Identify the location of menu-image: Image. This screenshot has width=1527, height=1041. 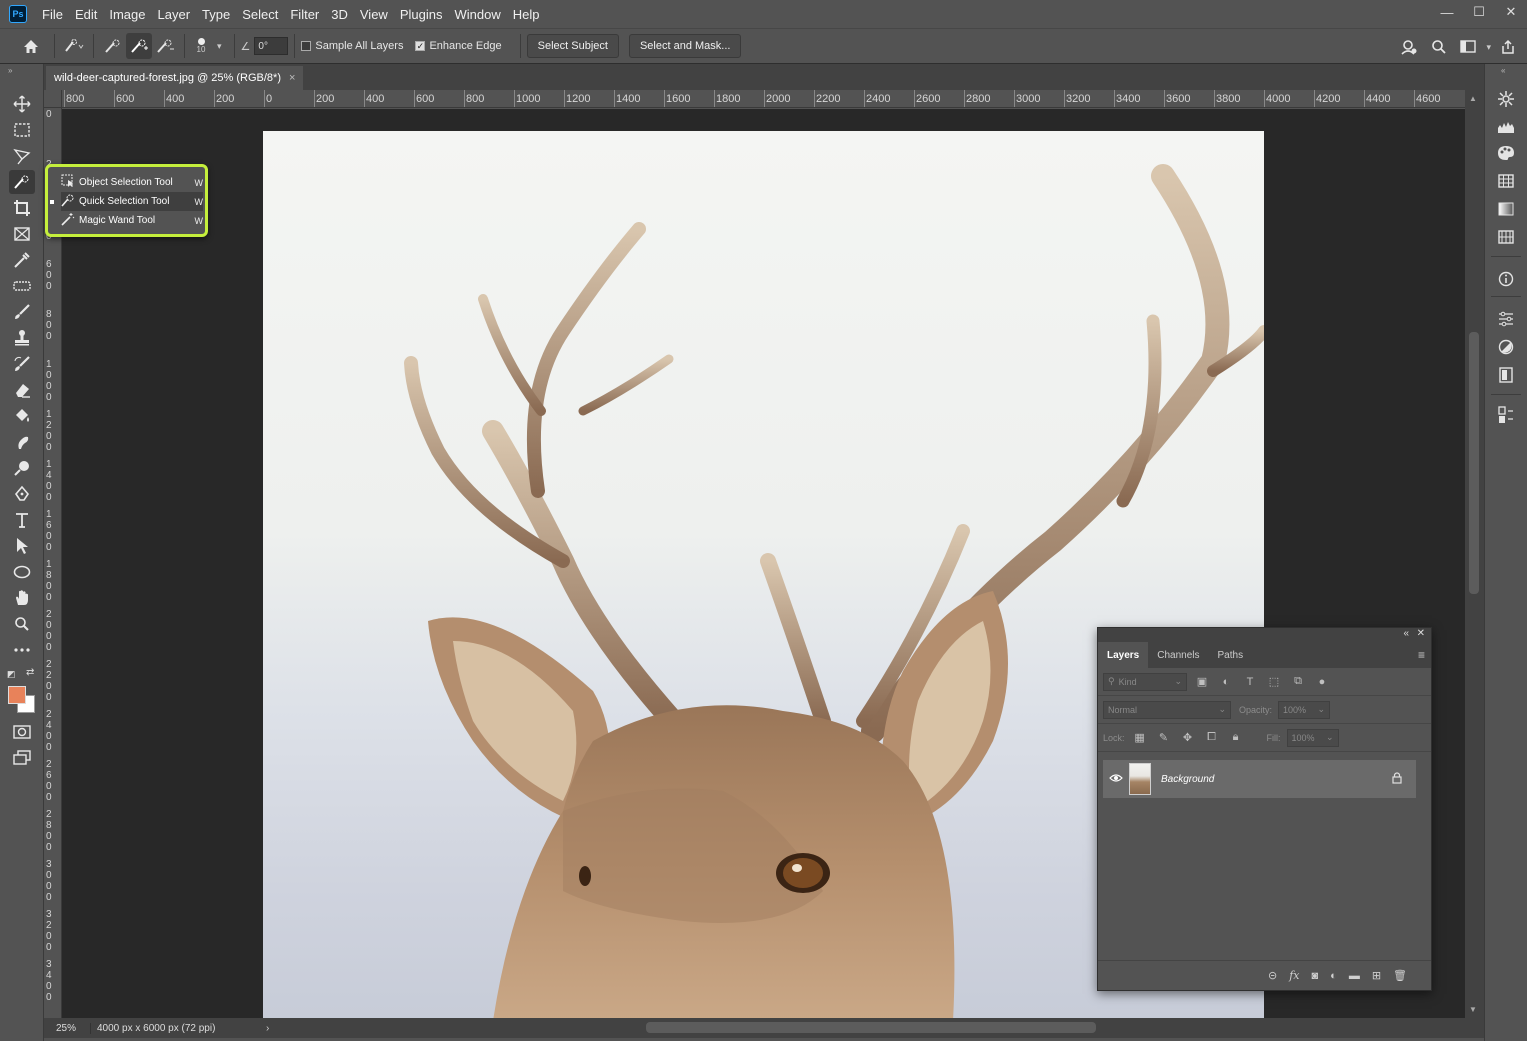
(127, 14).